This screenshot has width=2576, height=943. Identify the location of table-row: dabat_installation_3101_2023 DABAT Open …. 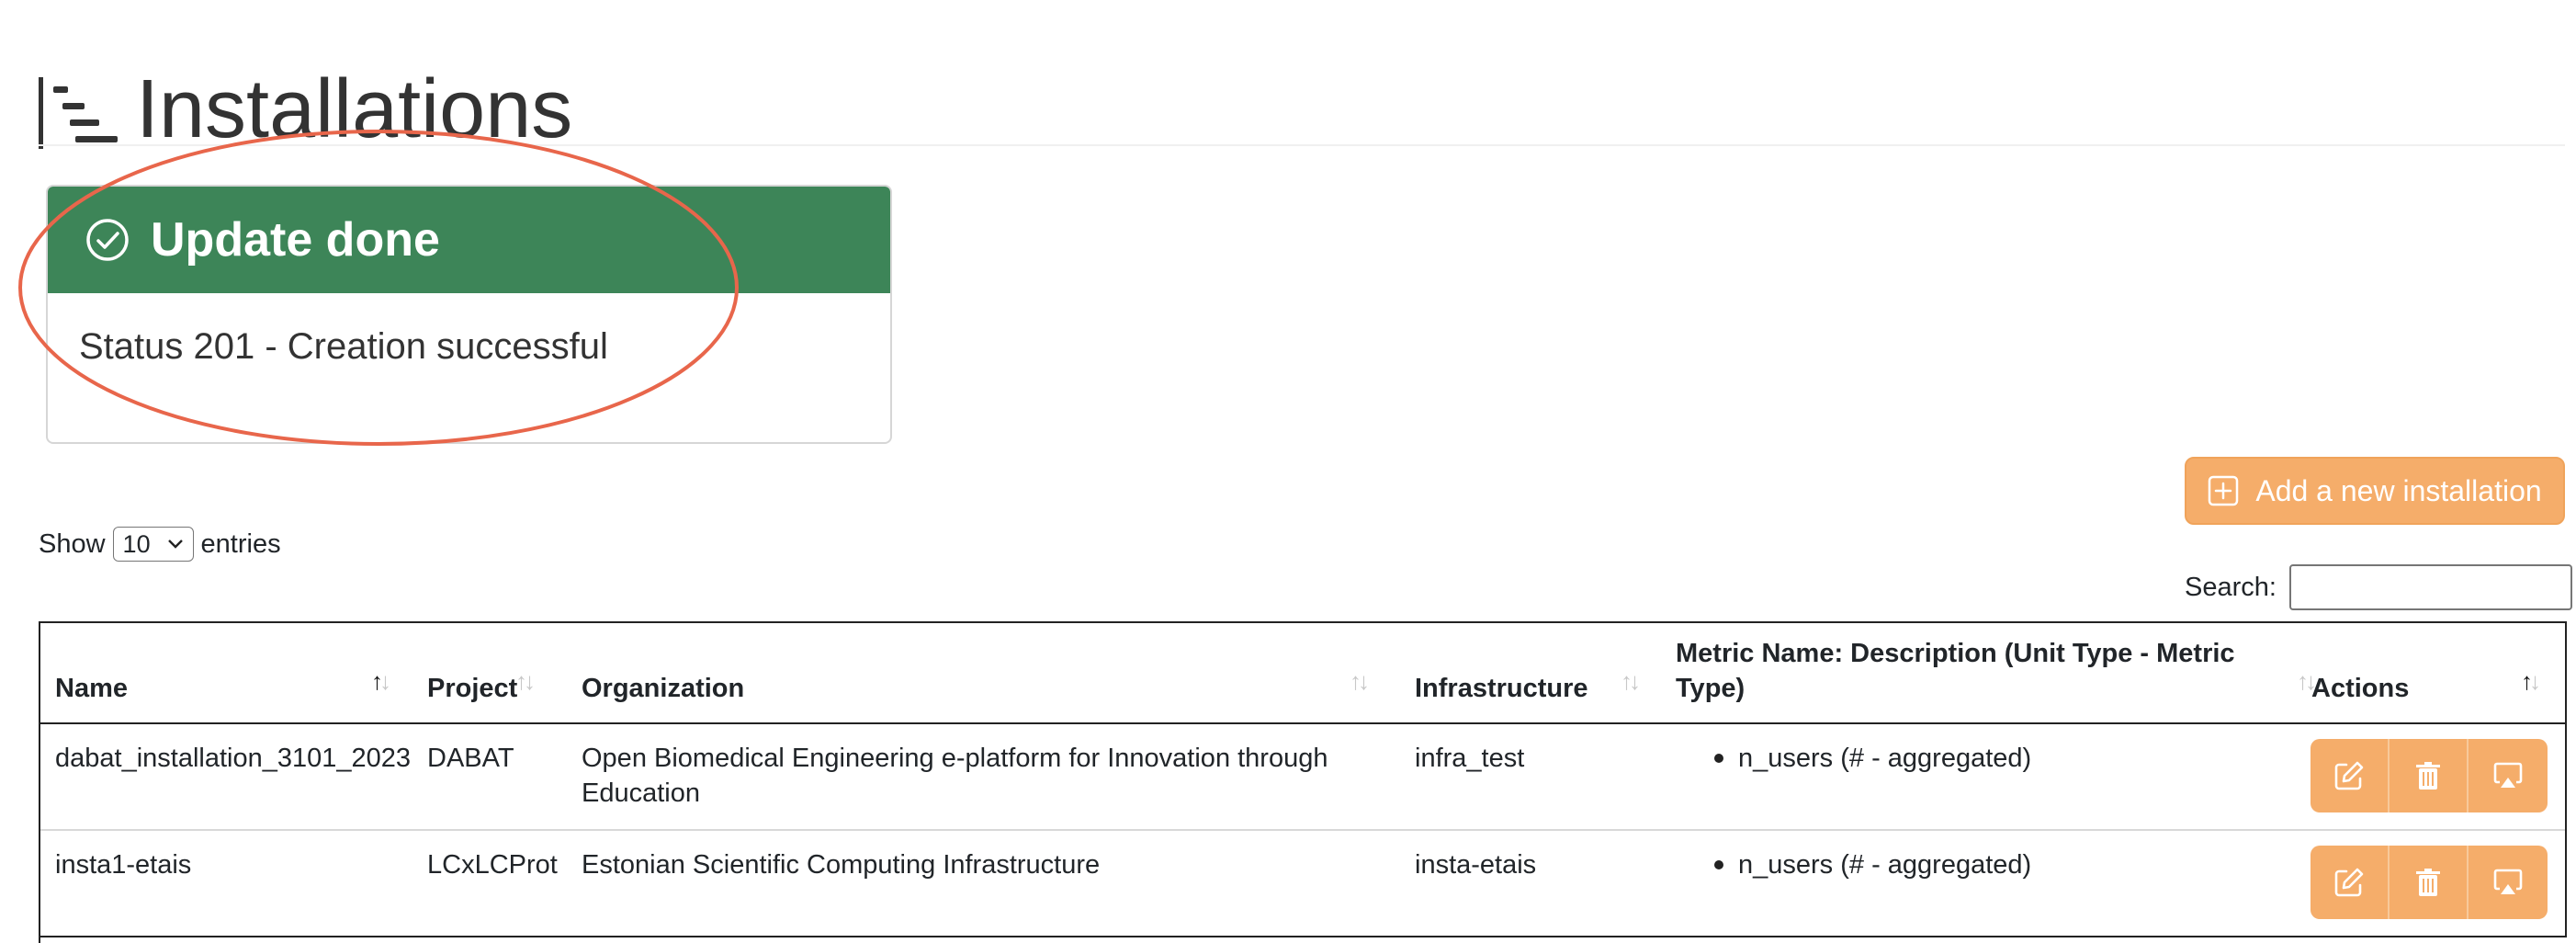
(1302, 777).